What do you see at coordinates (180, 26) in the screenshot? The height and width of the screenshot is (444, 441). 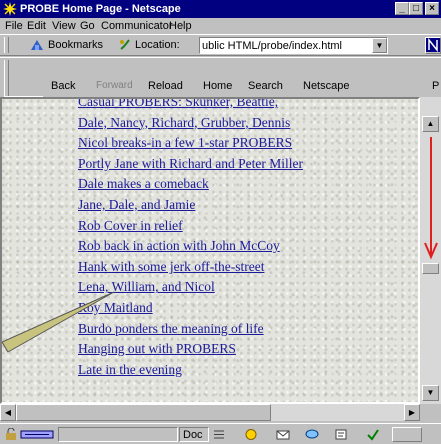 I see `menu-help: Help` at bounding box center [180, 26].